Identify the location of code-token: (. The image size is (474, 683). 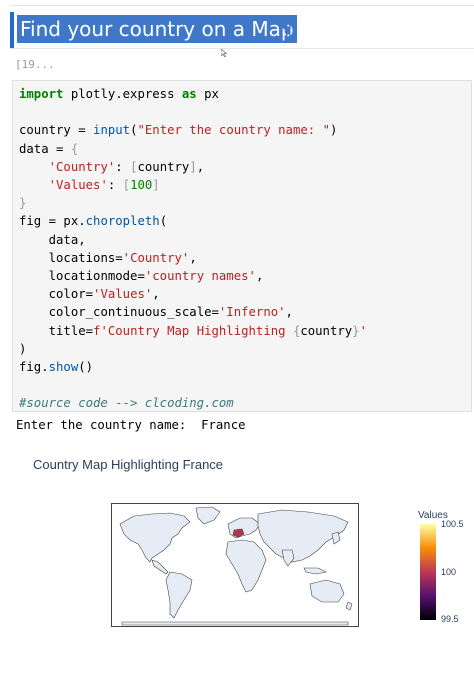
(163, 221).